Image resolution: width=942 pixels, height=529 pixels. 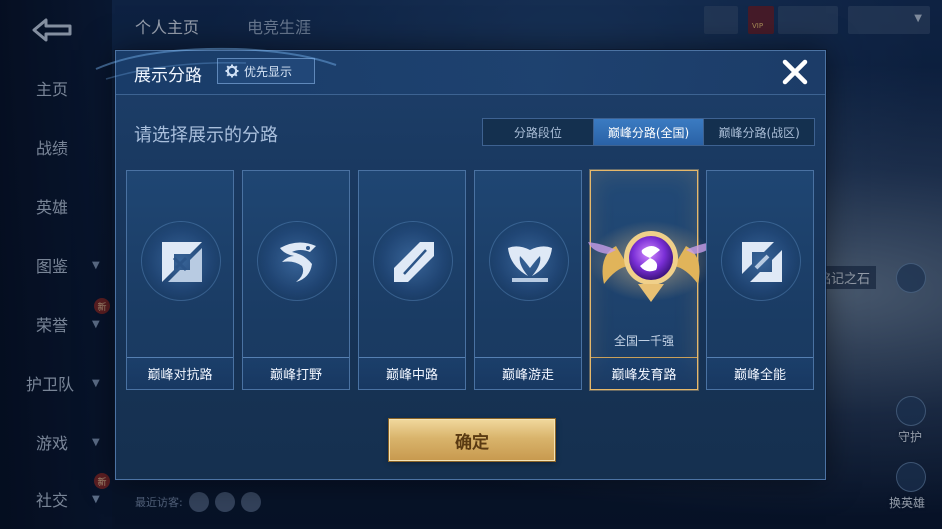 I want to click on gear-icon, so click(x=232, y=71).